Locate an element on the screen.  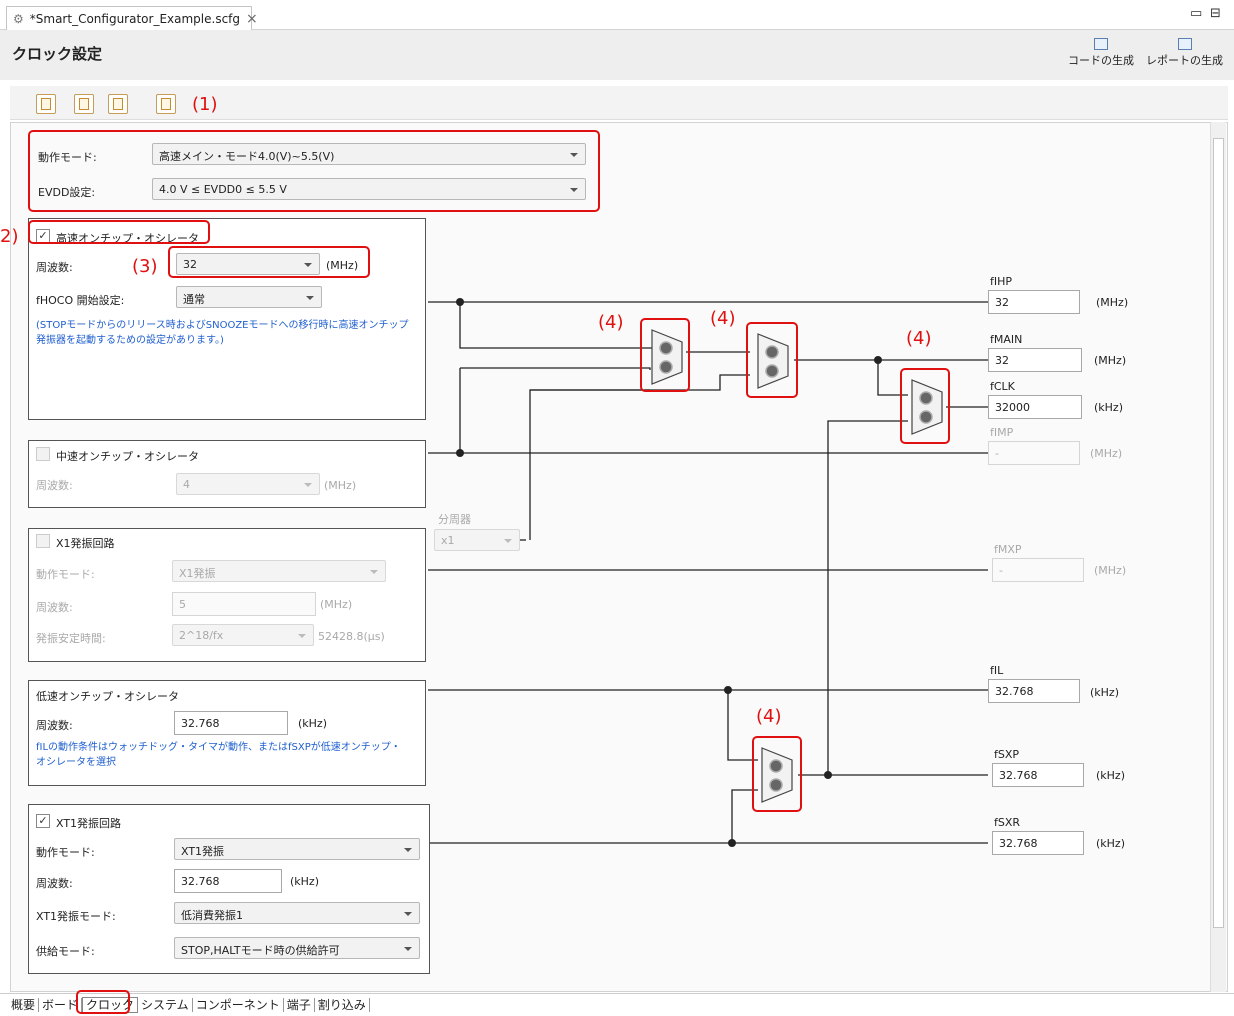
fimp-output: - is located at coordinates (1034, 453).